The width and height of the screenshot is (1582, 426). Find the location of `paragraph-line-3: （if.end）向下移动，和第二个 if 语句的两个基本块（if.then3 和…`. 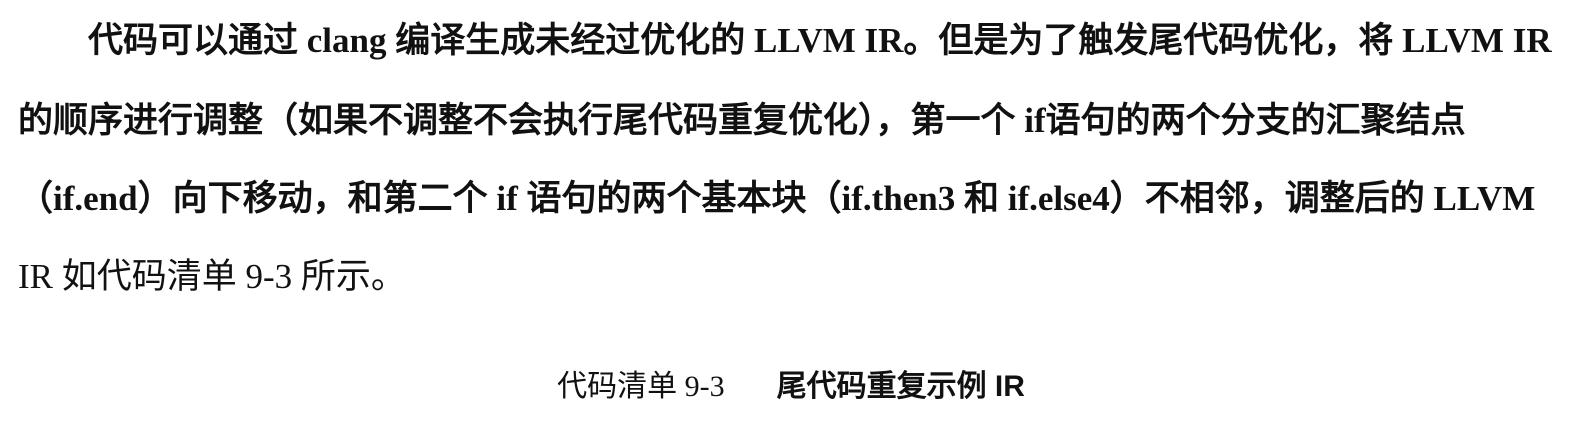

paragraph-line-3: （if.end）向下移动，和第二个 if 语句的两个基本块（if.then3 和… is located at coordinates (777, 198).